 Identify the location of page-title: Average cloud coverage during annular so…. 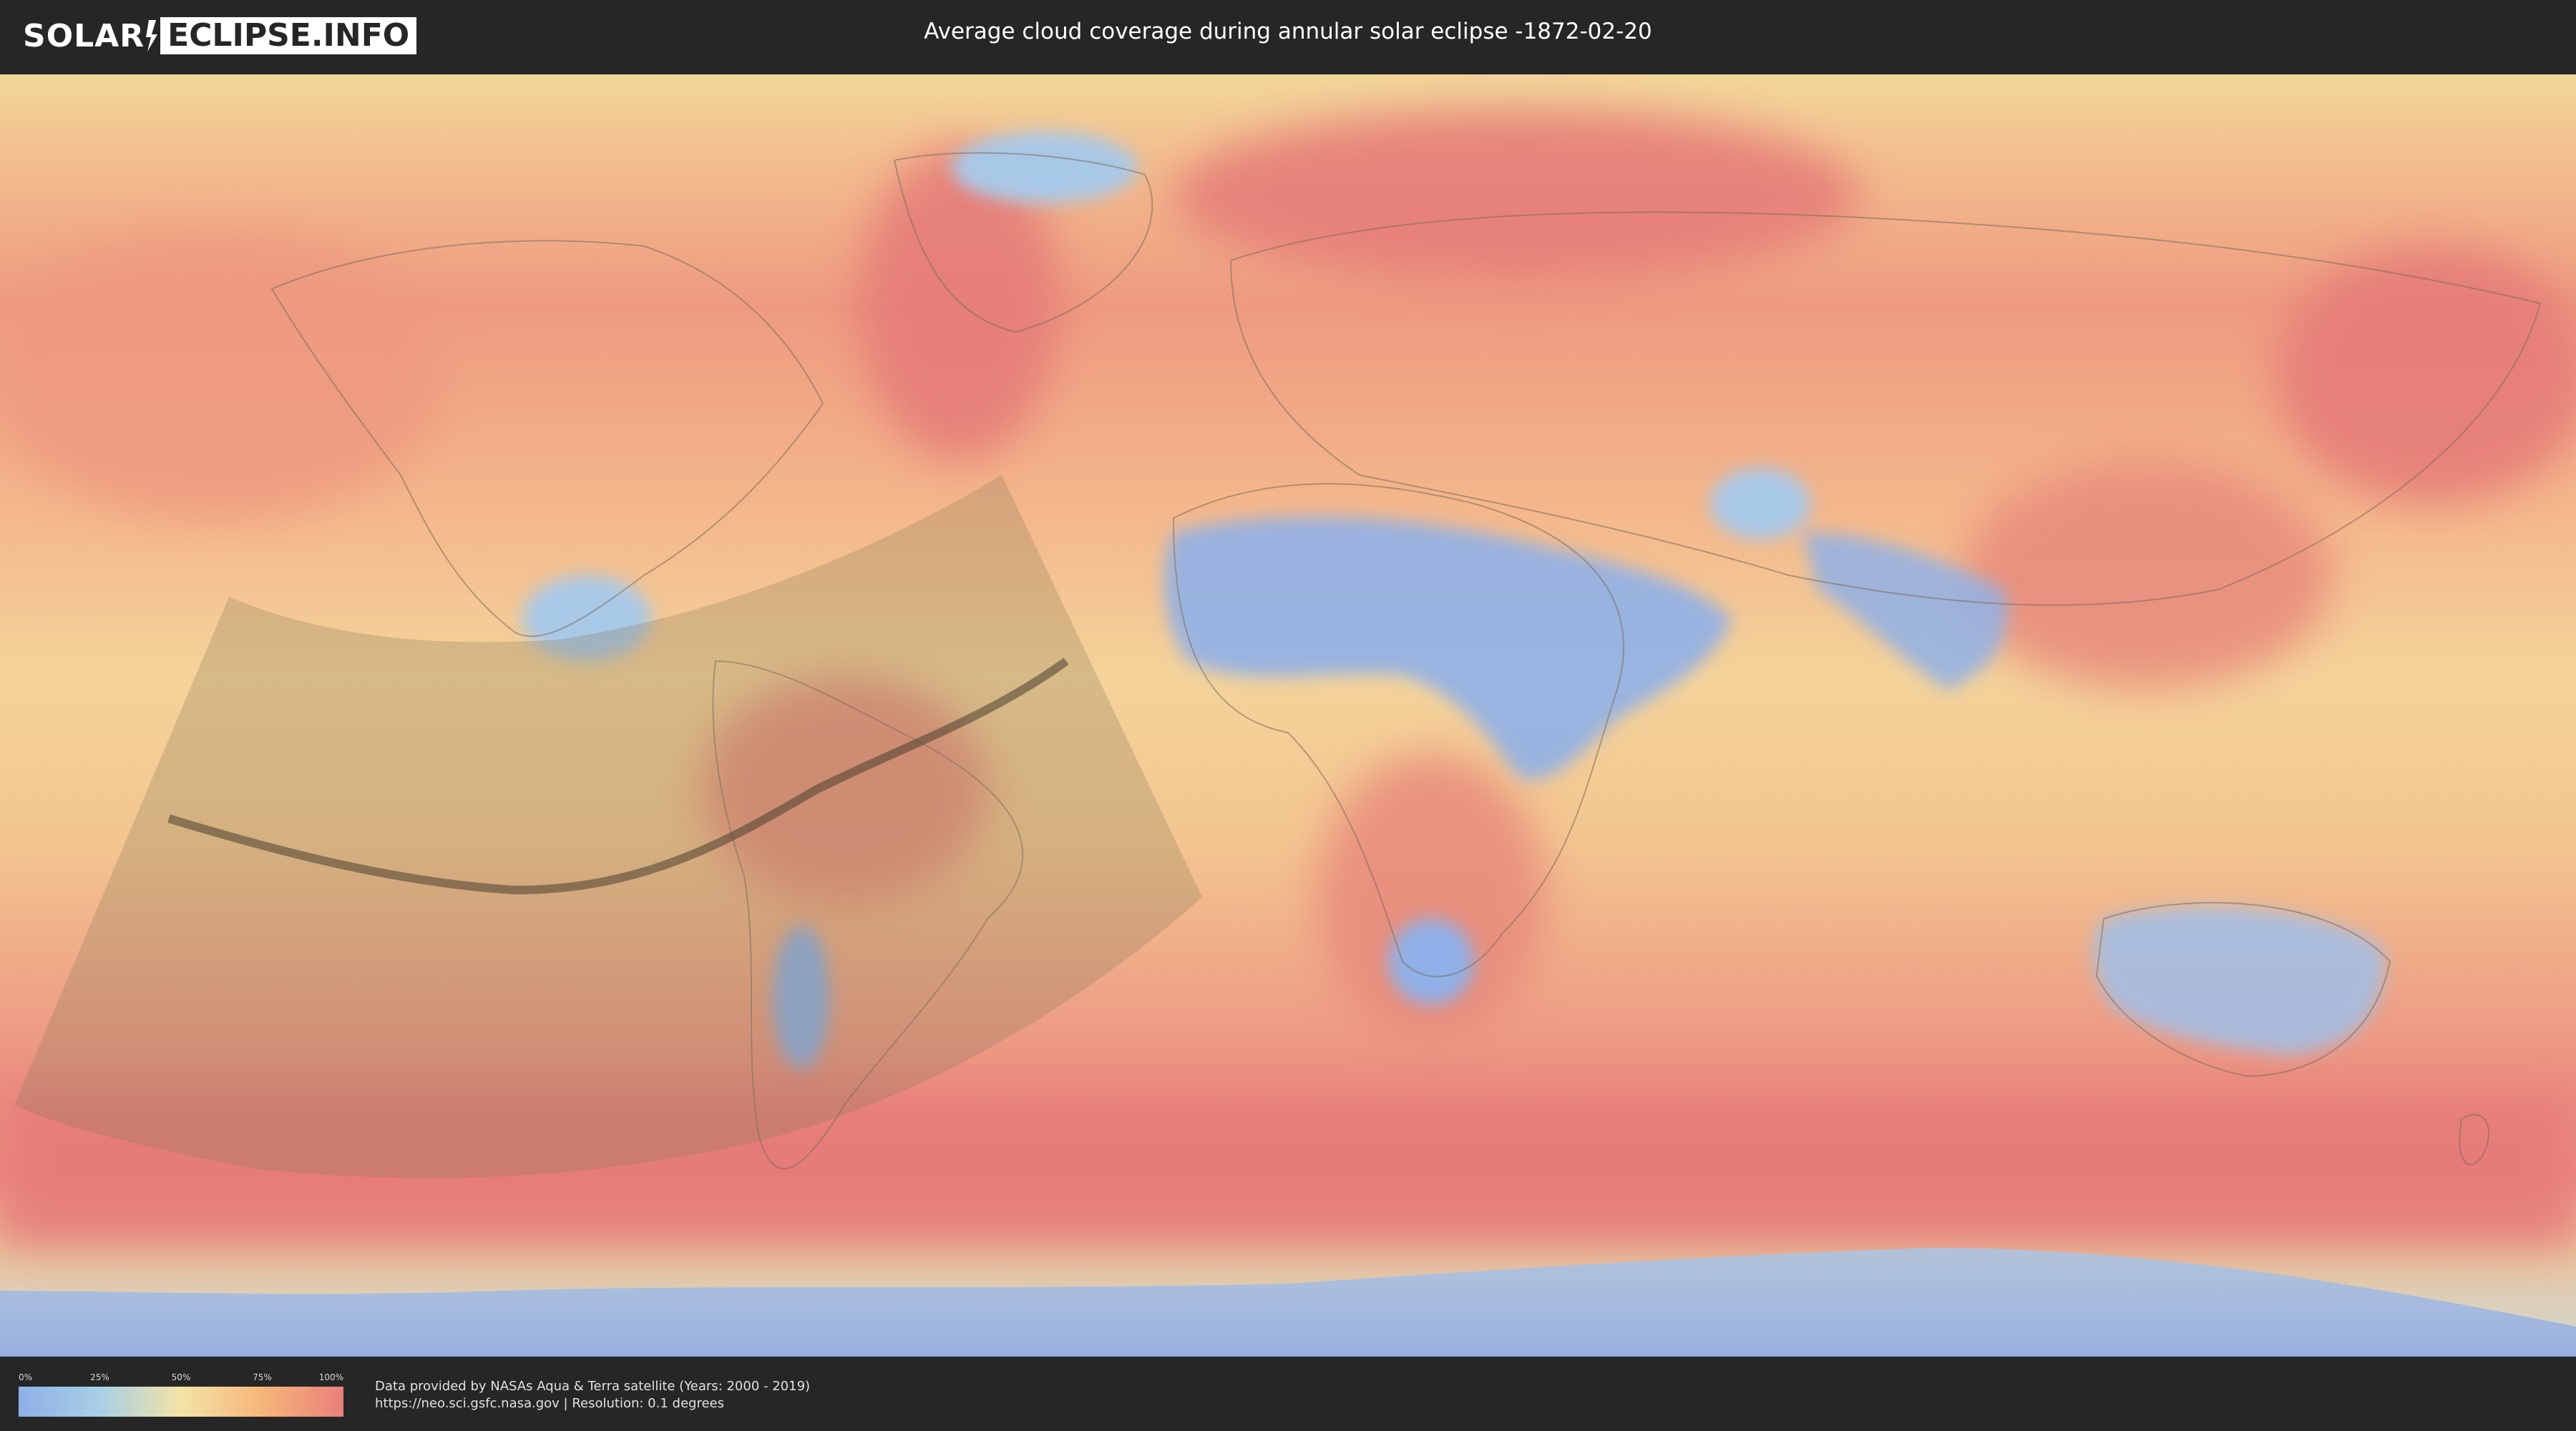
(1288, 31).